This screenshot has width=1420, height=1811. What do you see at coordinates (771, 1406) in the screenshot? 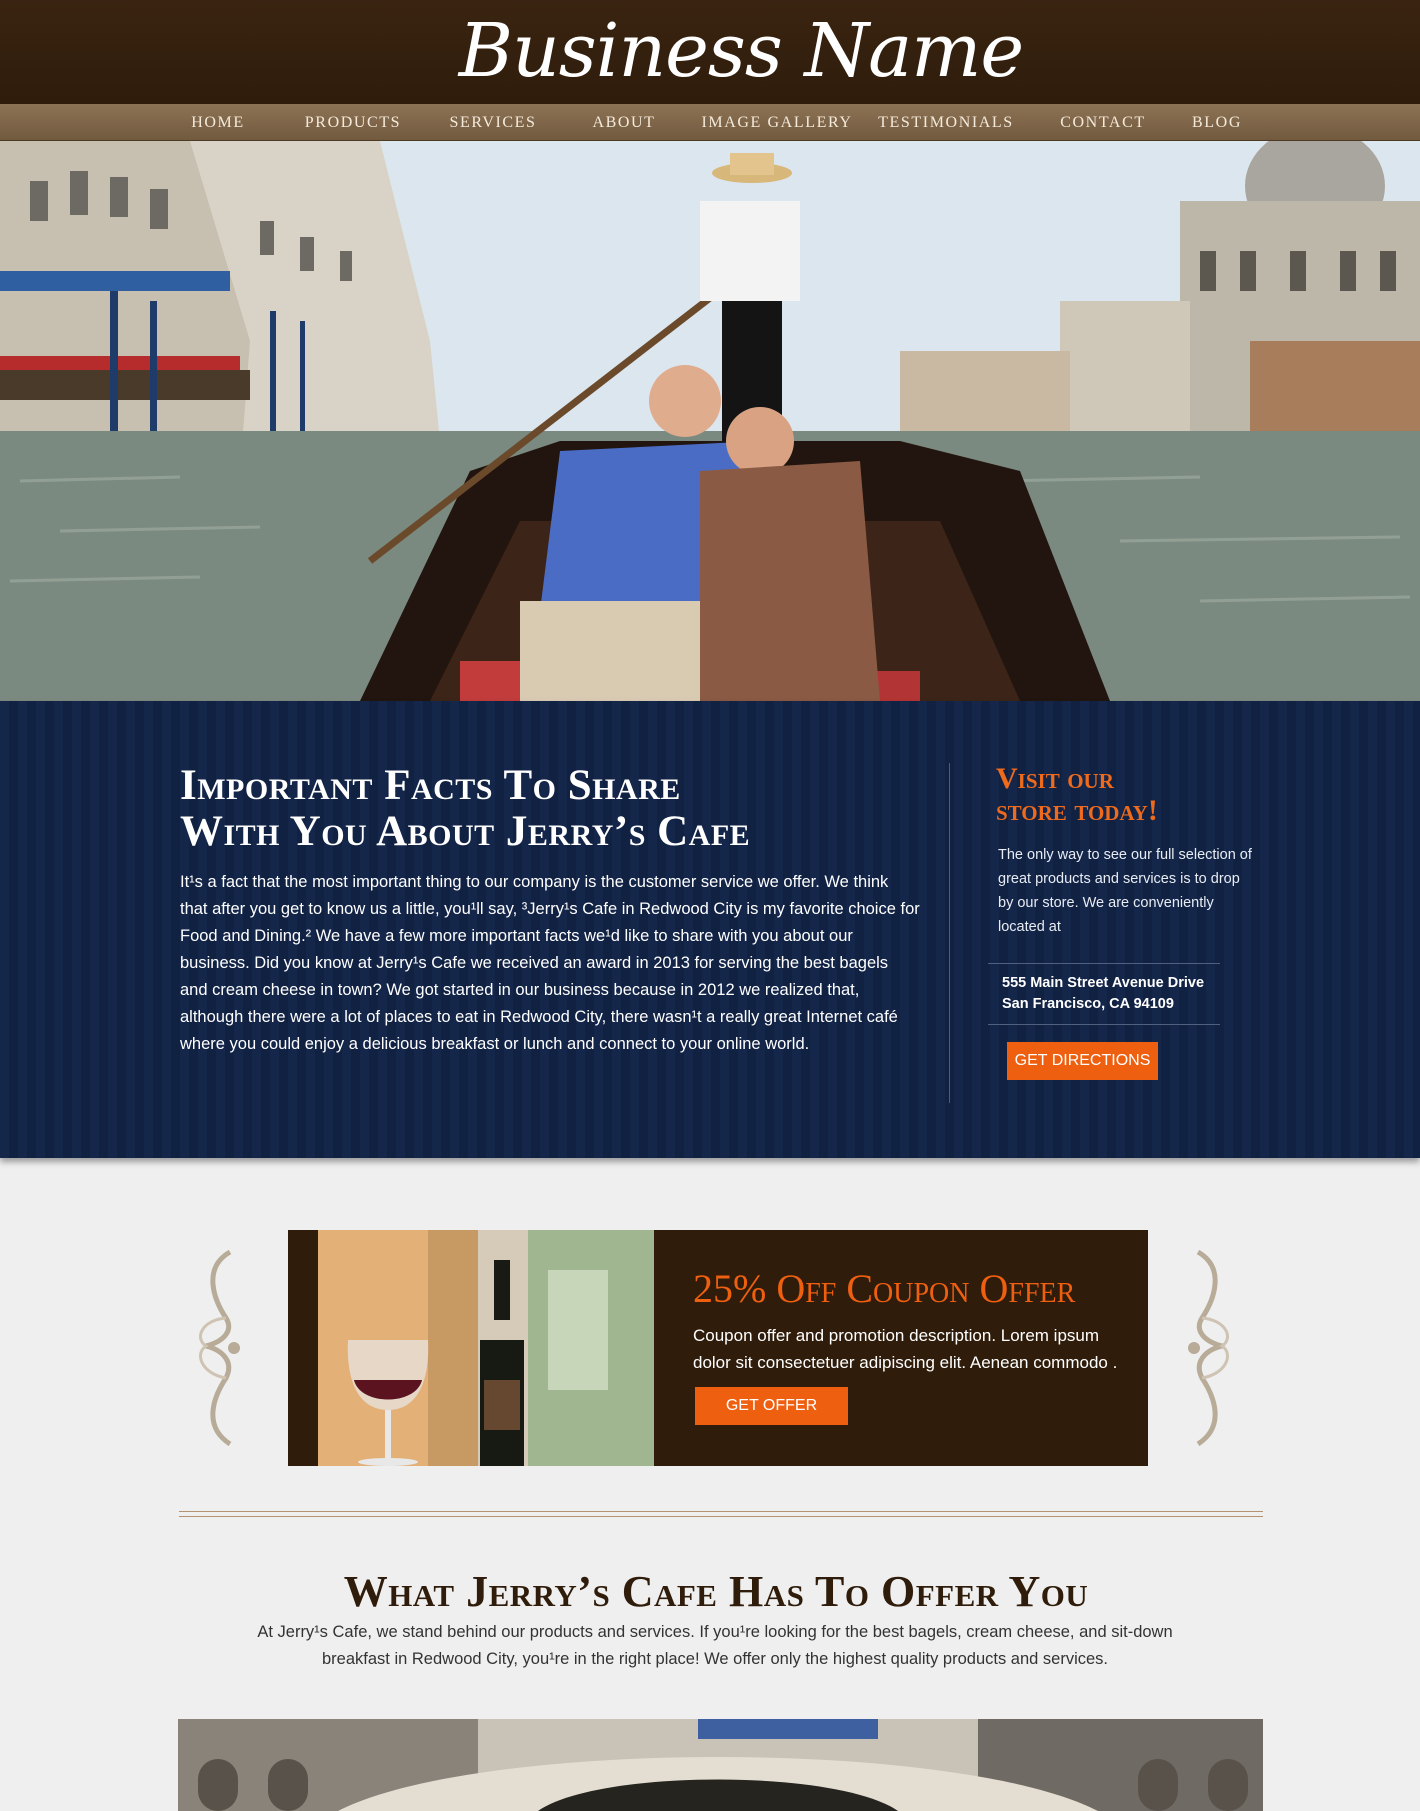
I see `get-offer-button: GET OFFER` at bounding box center [771, 1406].